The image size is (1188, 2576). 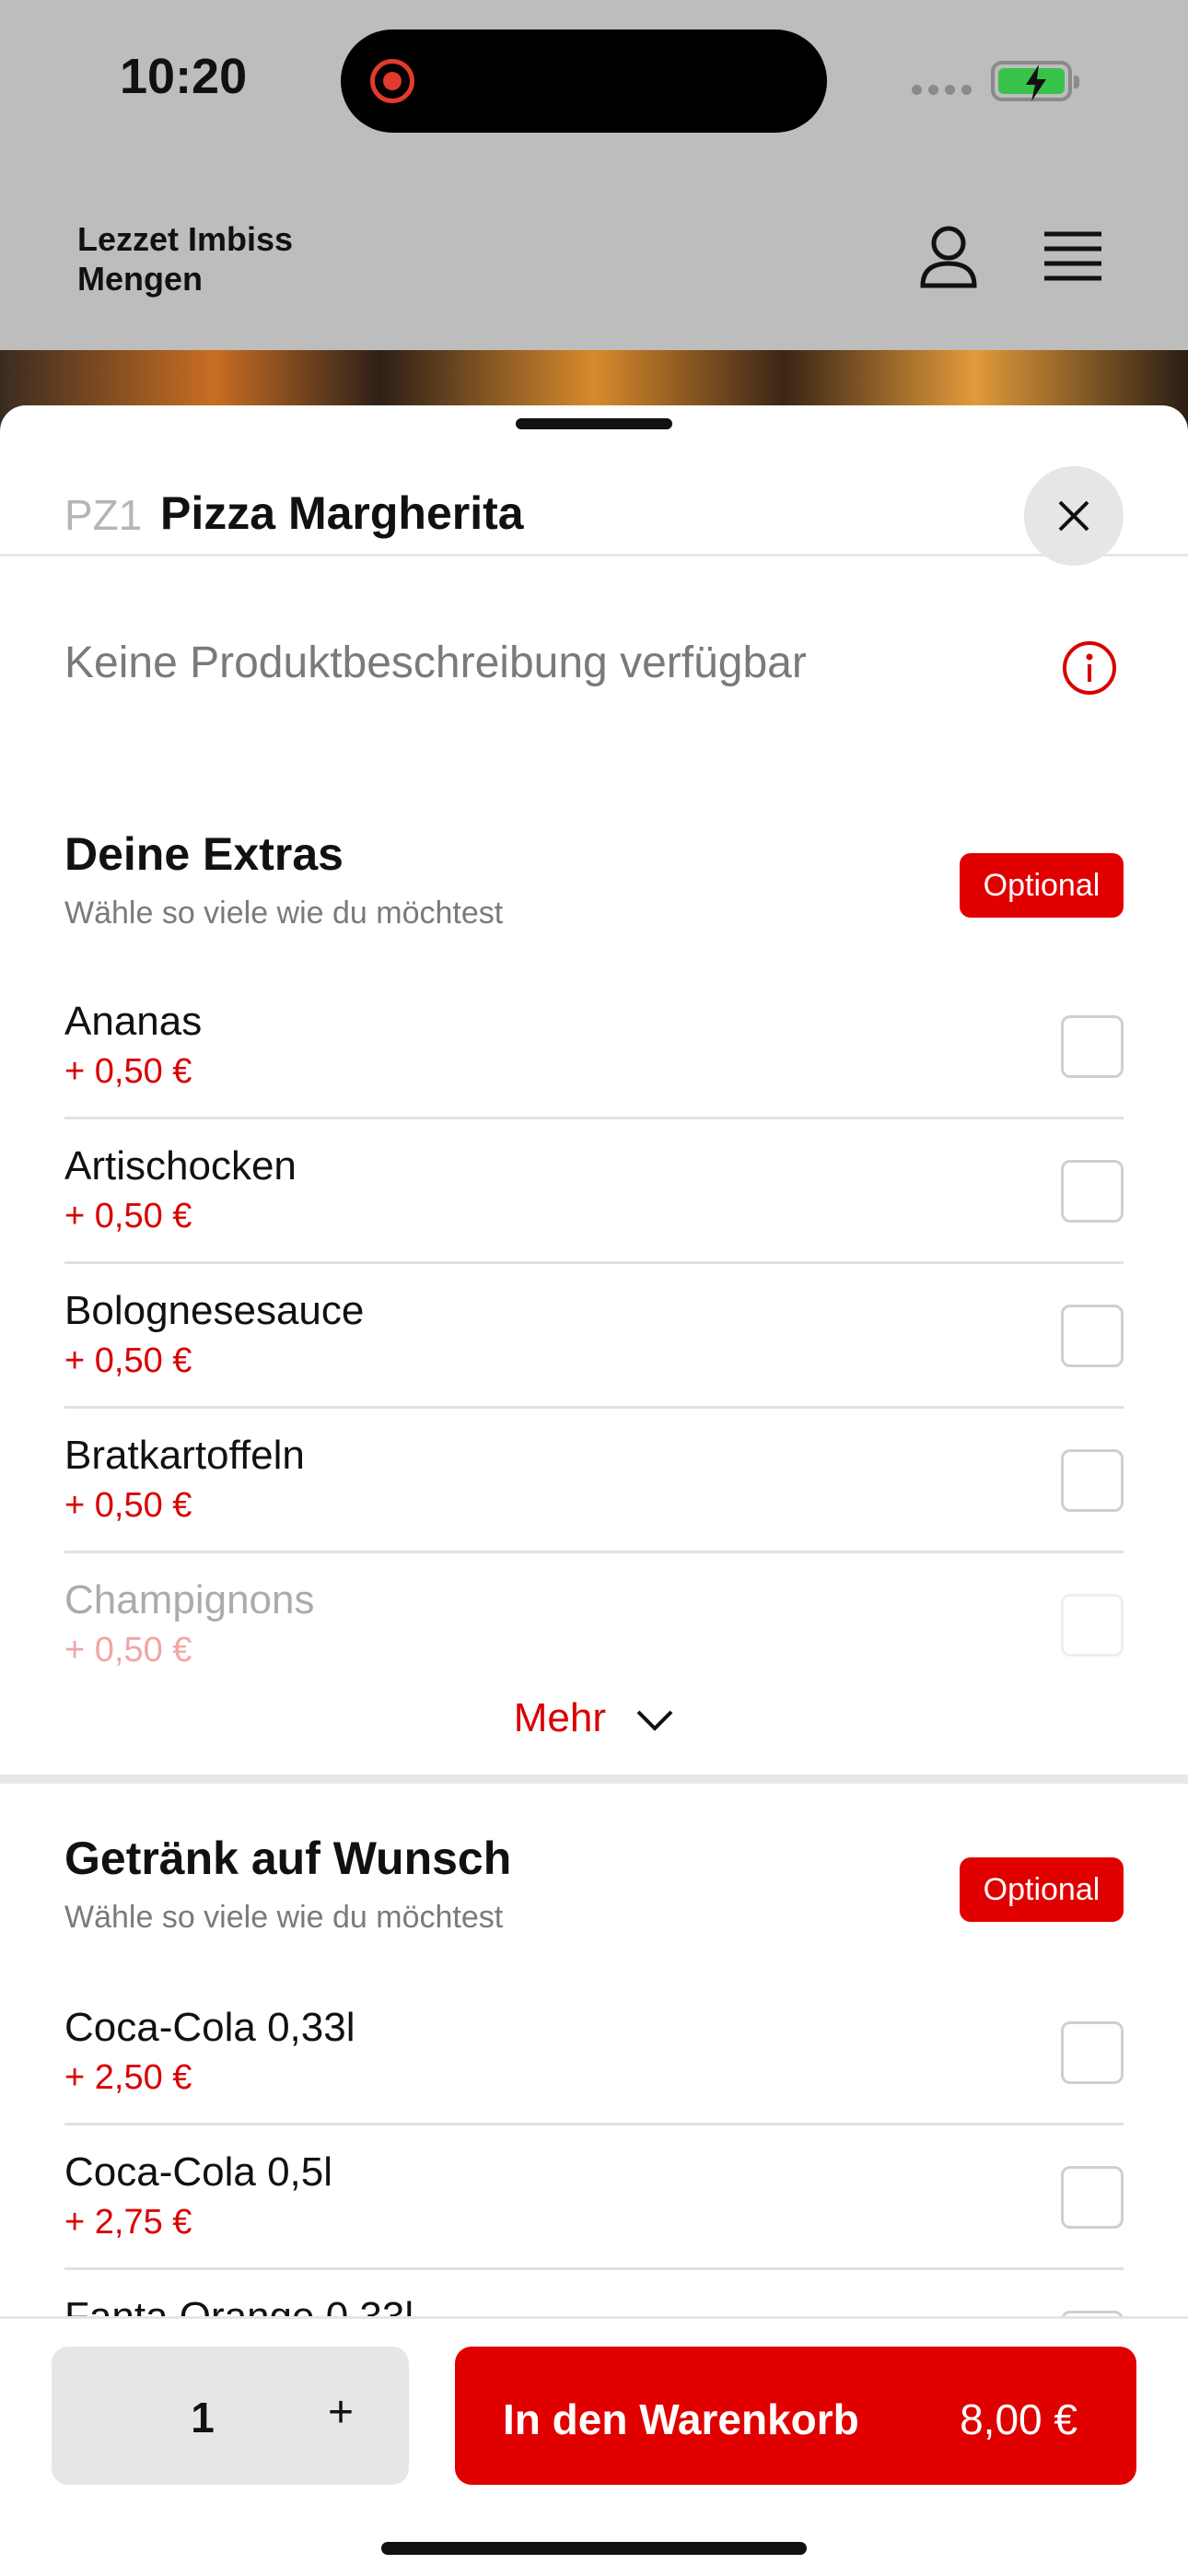 I want to click on sheet-grabber, so click(x=594, y=423).